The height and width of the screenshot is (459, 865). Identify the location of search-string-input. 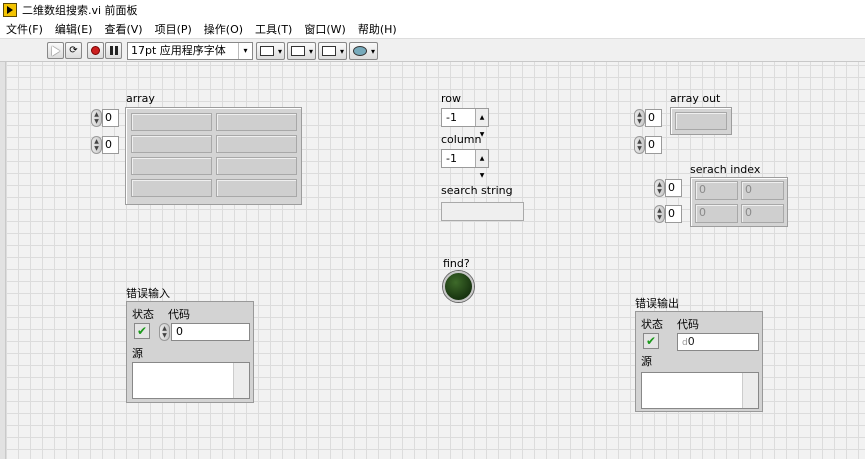
(482, 211).